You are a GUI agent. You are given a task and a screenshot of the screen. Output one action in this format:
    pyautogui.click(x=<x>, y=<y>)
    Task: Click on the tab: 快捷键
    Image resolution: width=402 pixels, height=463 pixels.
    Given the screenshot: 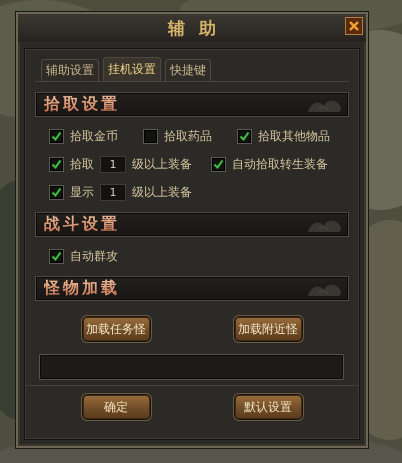 What is the action you would take?
    pyautogui.click(x=188, y=70)
    